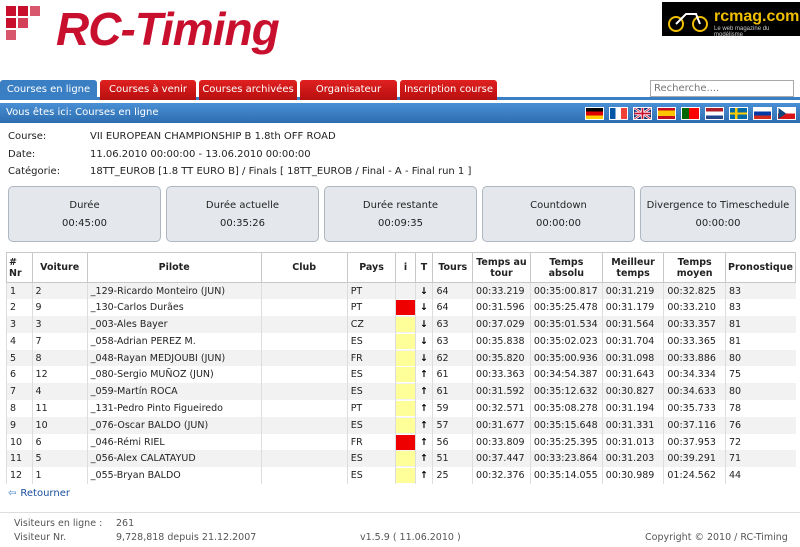  What do you see at coordinates (501, 425) in the screenshot?
I see `cell-temps-tour: 00:31.677` at bounding box center [501, 425].